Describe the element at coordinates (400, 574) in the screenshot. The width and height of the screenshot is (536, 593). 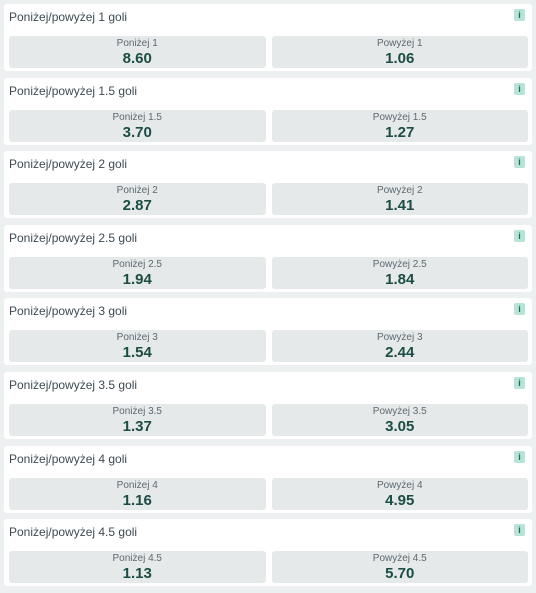
I see `over-odds-value: 5.70` at that location.